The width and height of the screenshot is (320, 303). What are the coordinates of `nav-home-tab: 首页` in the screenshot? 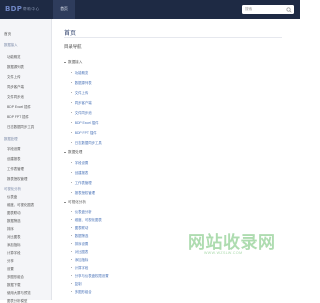 It's located at (64, 9).